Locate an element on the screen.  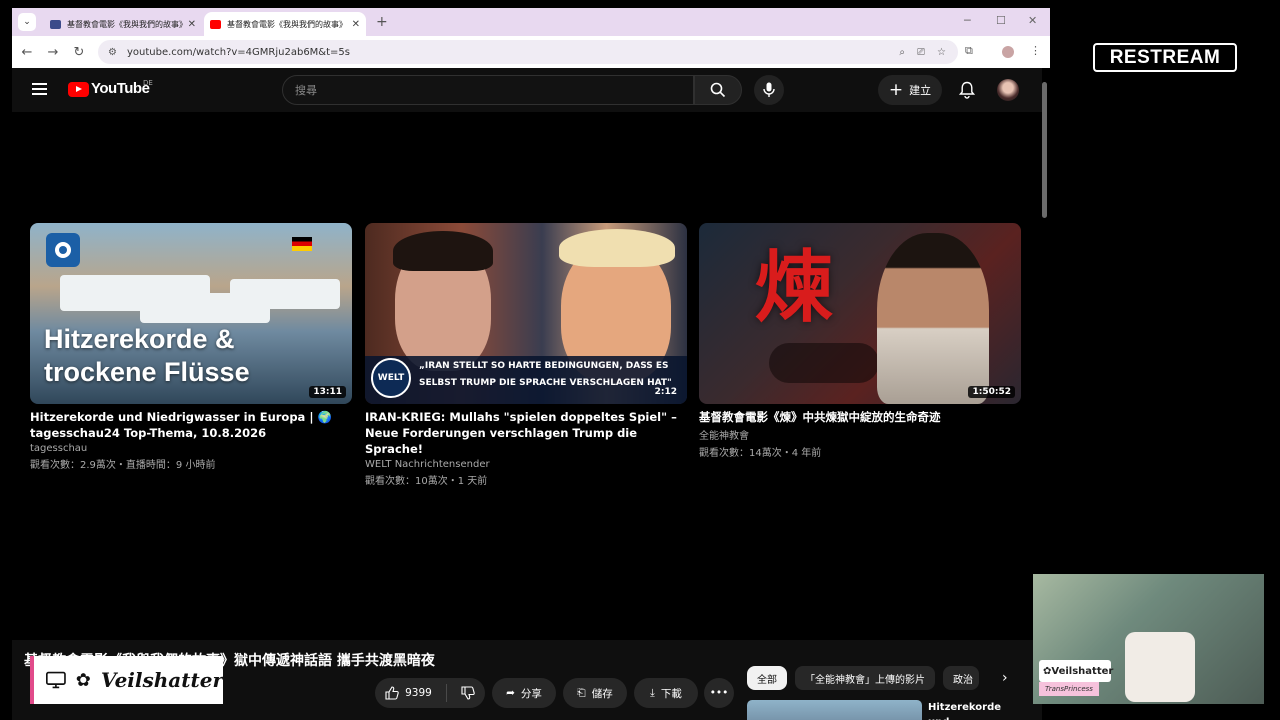
chip-politics: 政治 is located at coordinates (961, 678).